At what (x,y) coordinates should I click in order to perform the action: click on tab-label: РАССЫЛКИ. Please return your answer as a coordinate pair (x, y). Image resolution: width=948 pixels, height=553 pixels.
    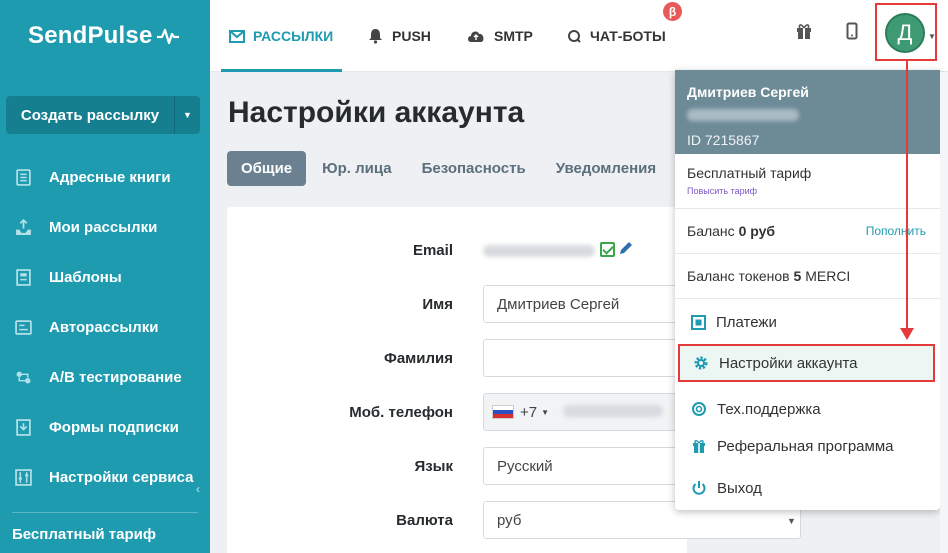
    Looking at the image, I should click on (293, 36).